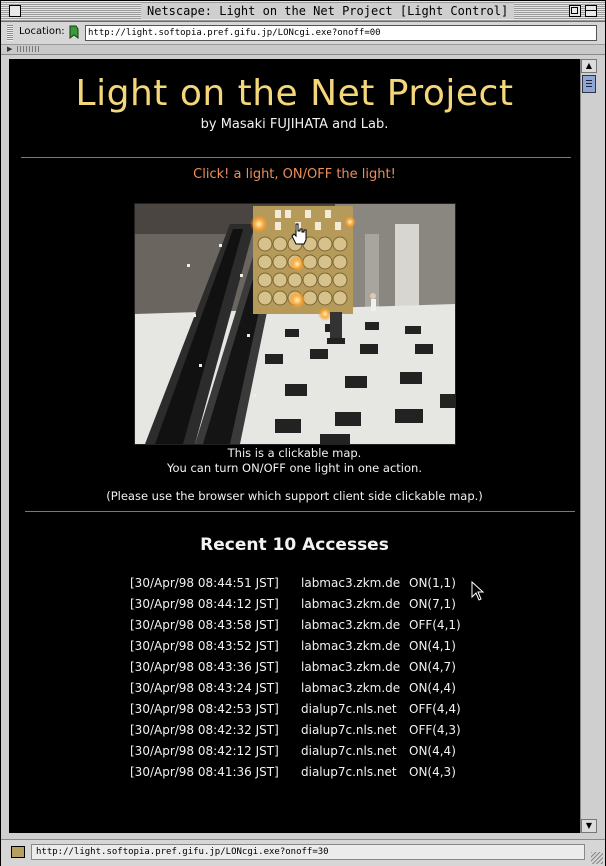  I want to click on access-action: ON(7,1), so click(432, 604).